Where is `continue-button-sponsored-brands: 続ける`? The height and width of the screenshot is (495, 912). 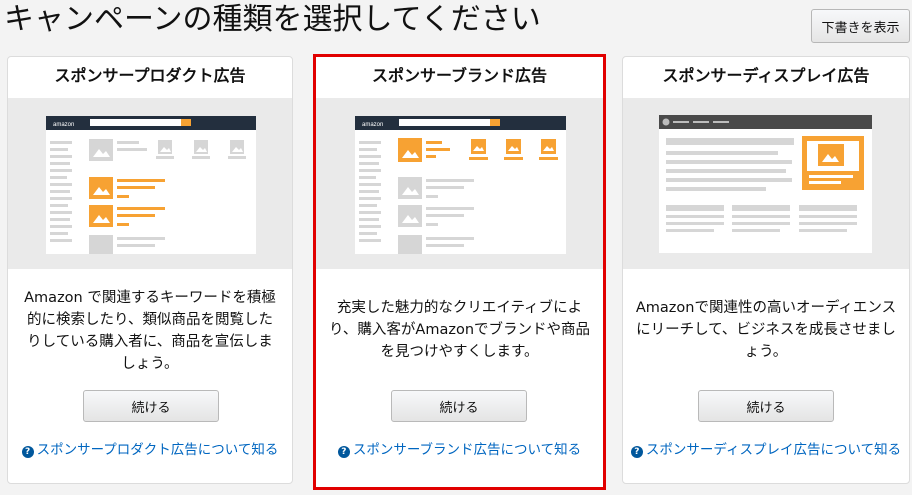
continue-button-sponsored-brands: 続ける is located at coordinates (459, 406).